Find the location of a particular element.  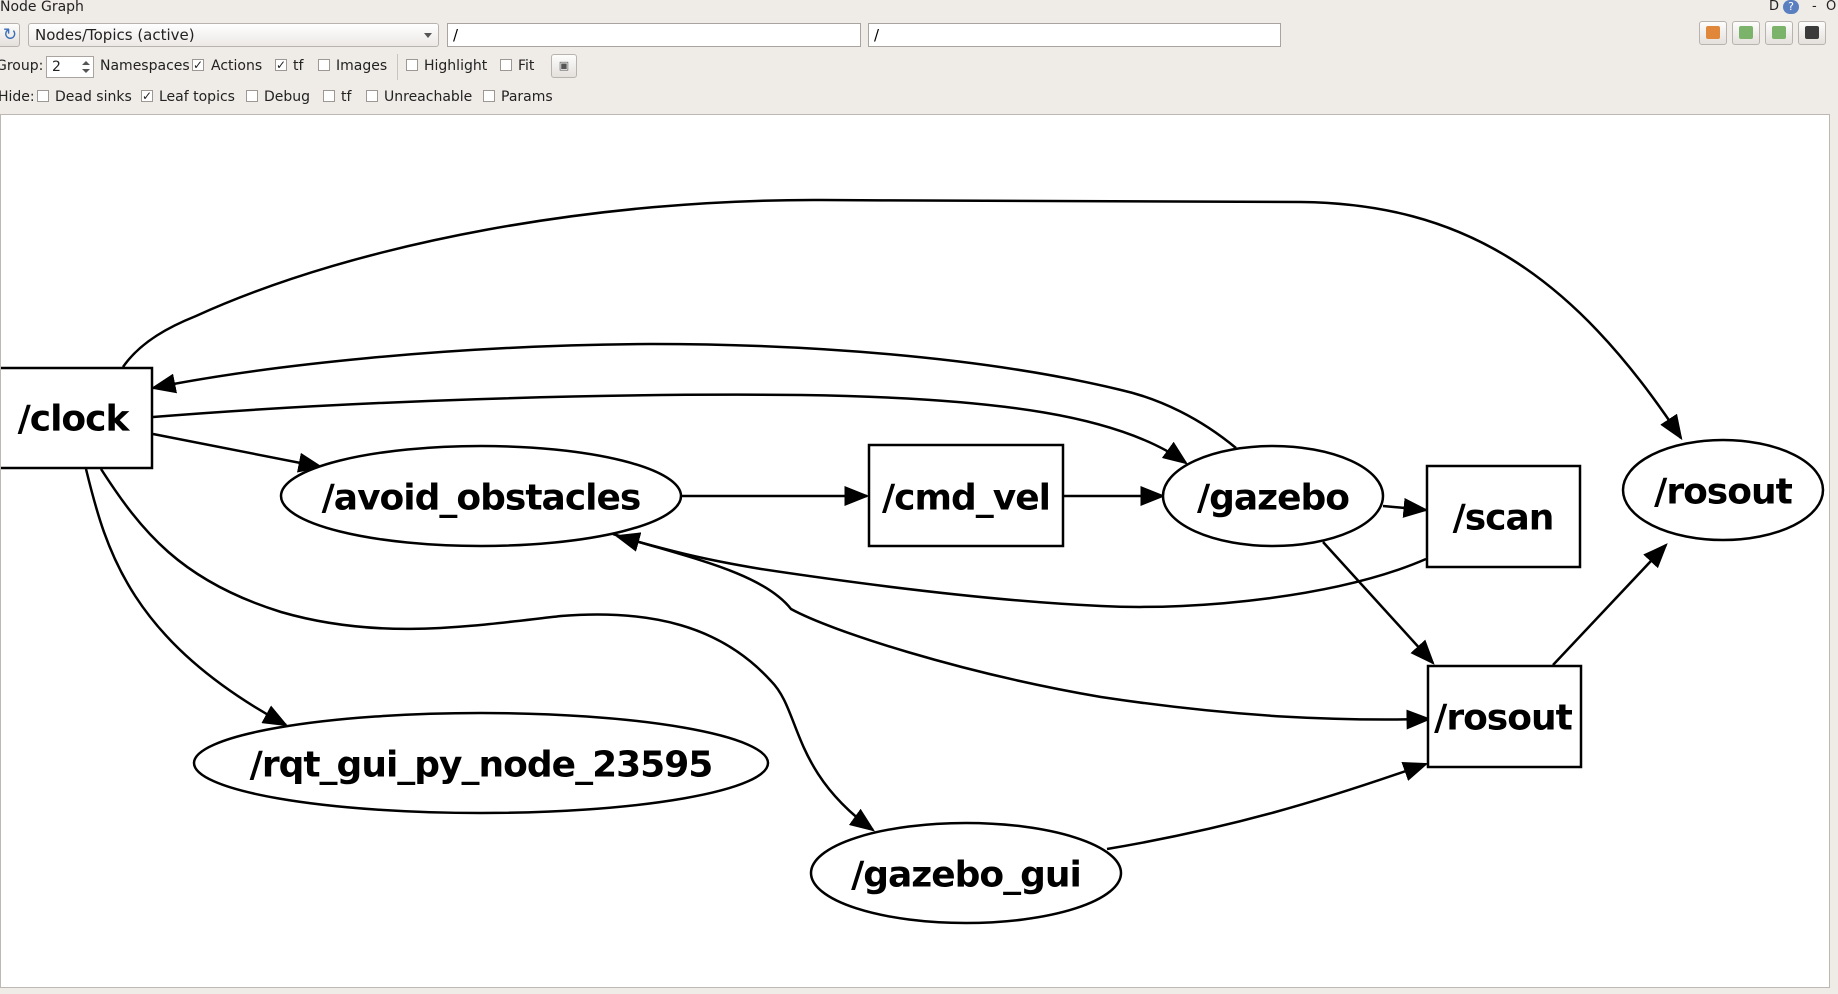

save-dot-button is located at coordinates (1746, 33).